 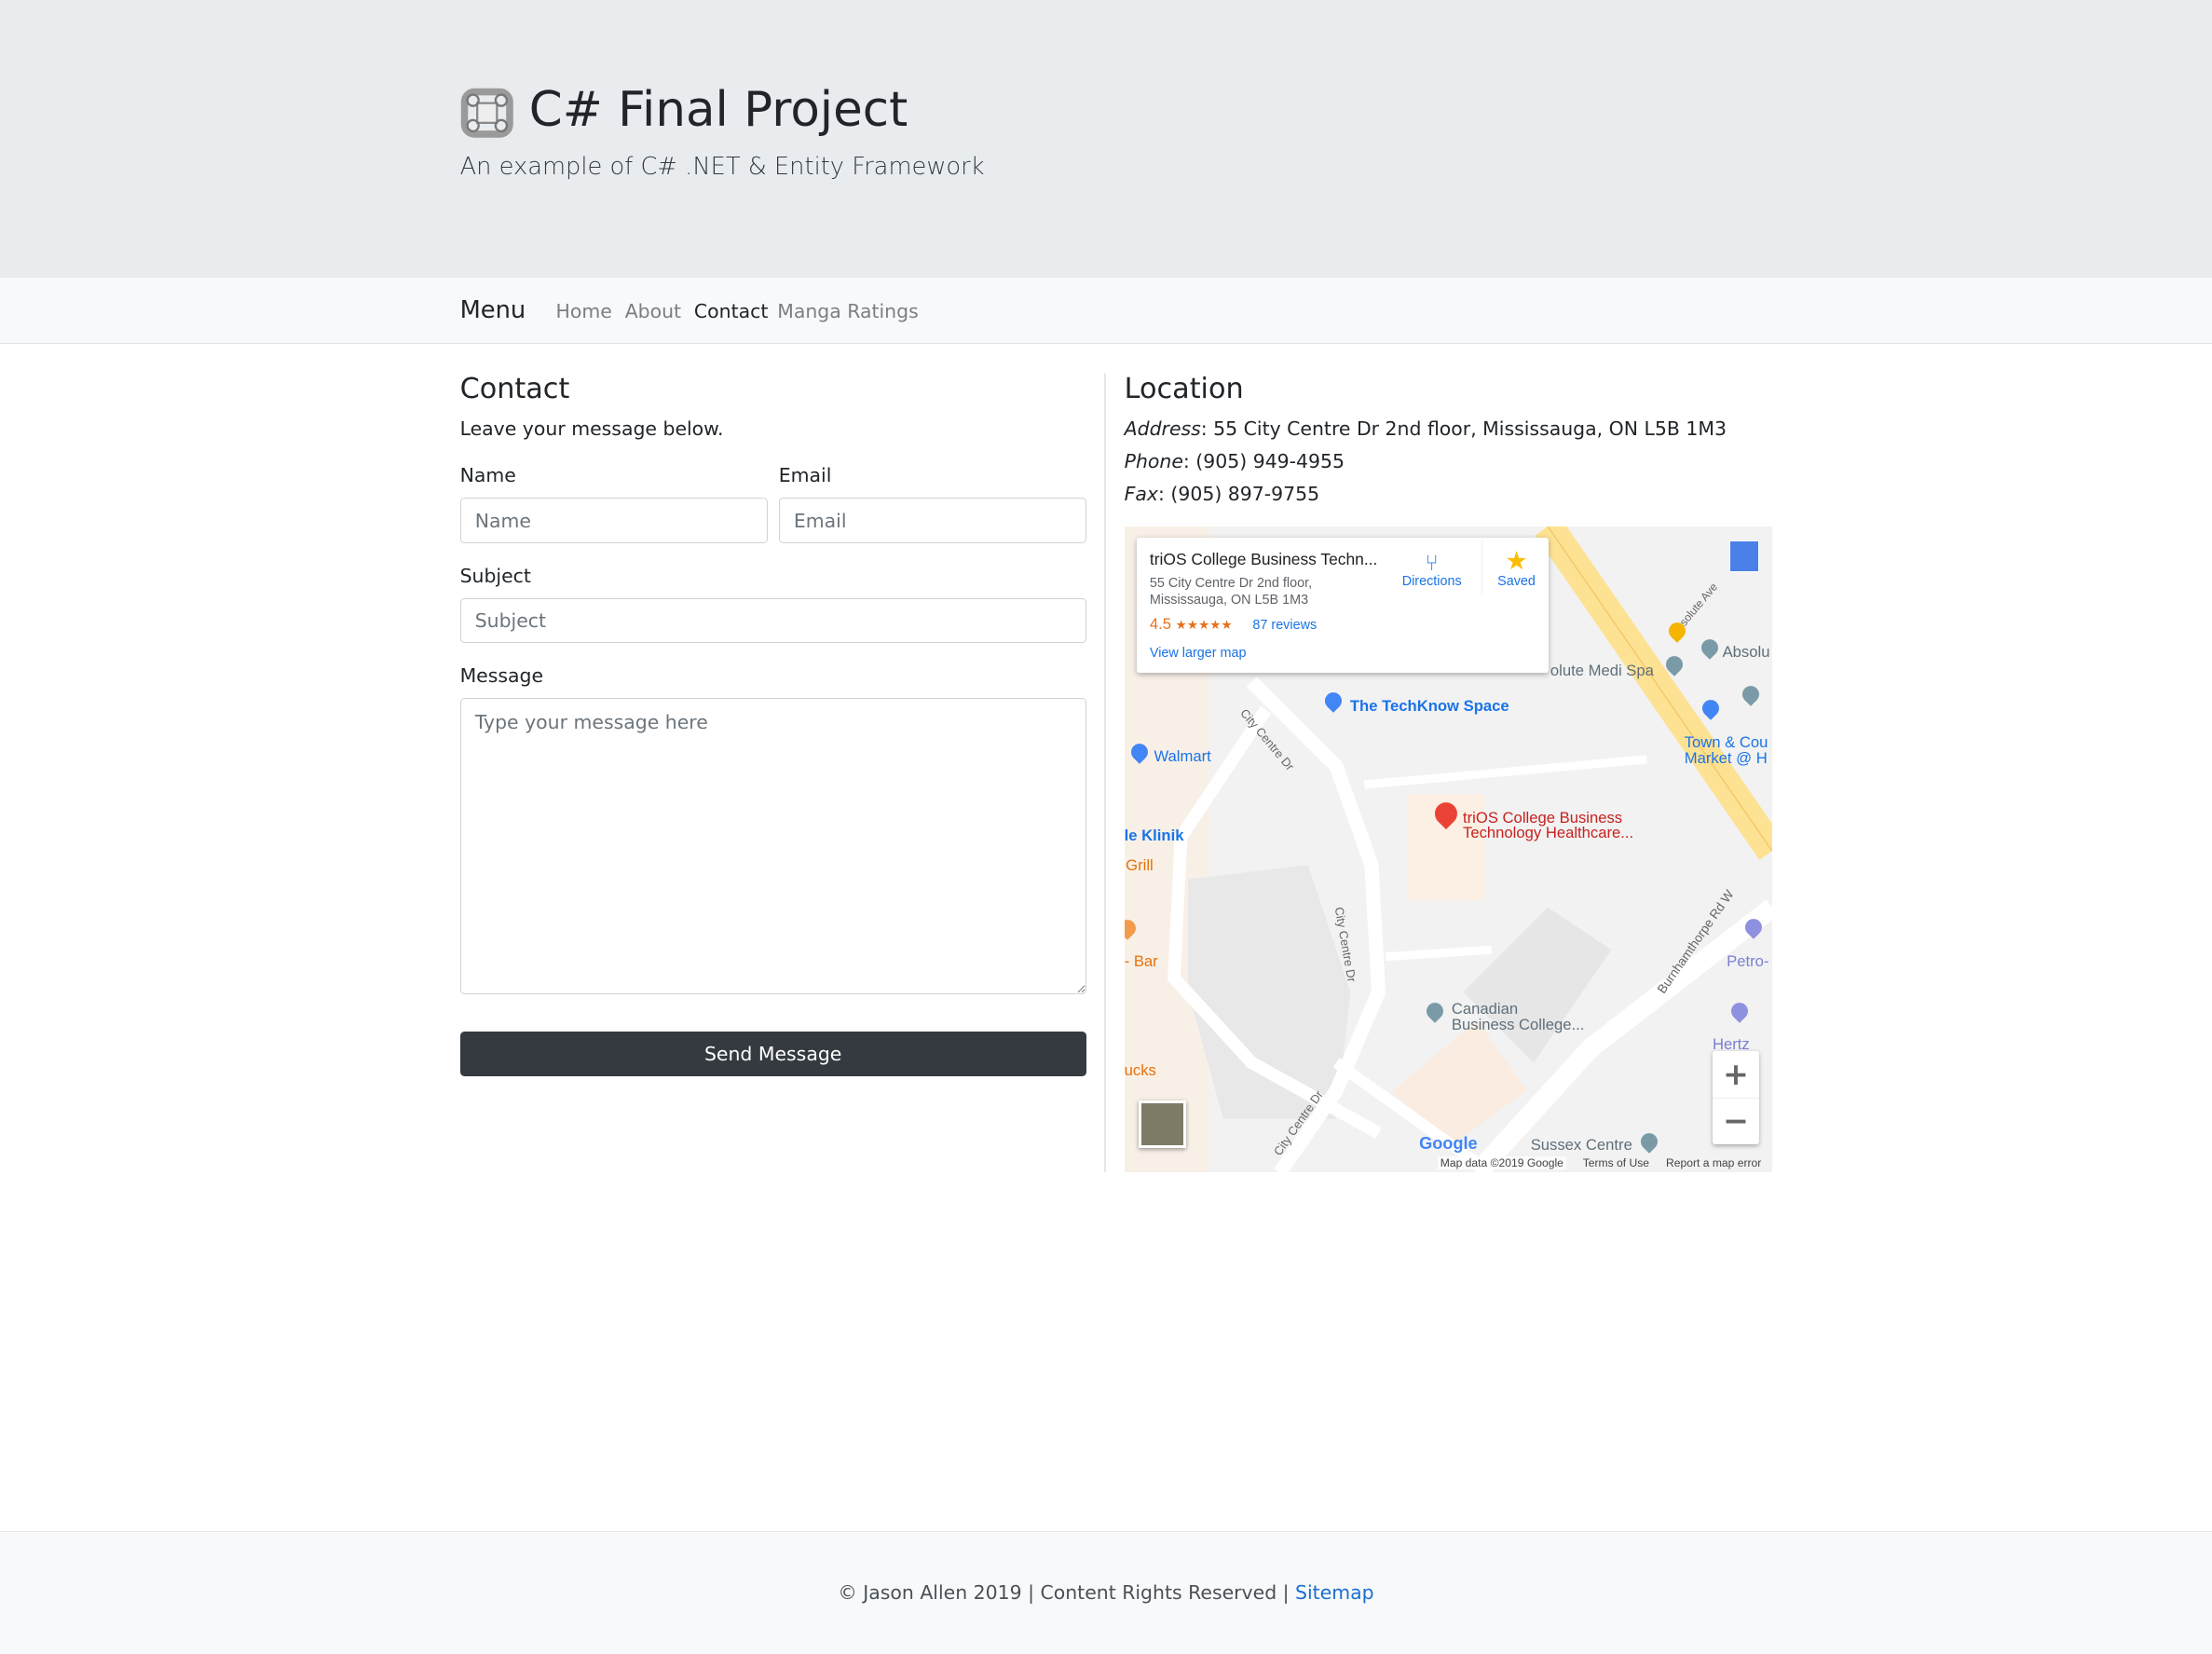 I want to click on place-rating: 4.5 ★★★★★, so click(x=1191, y=624).